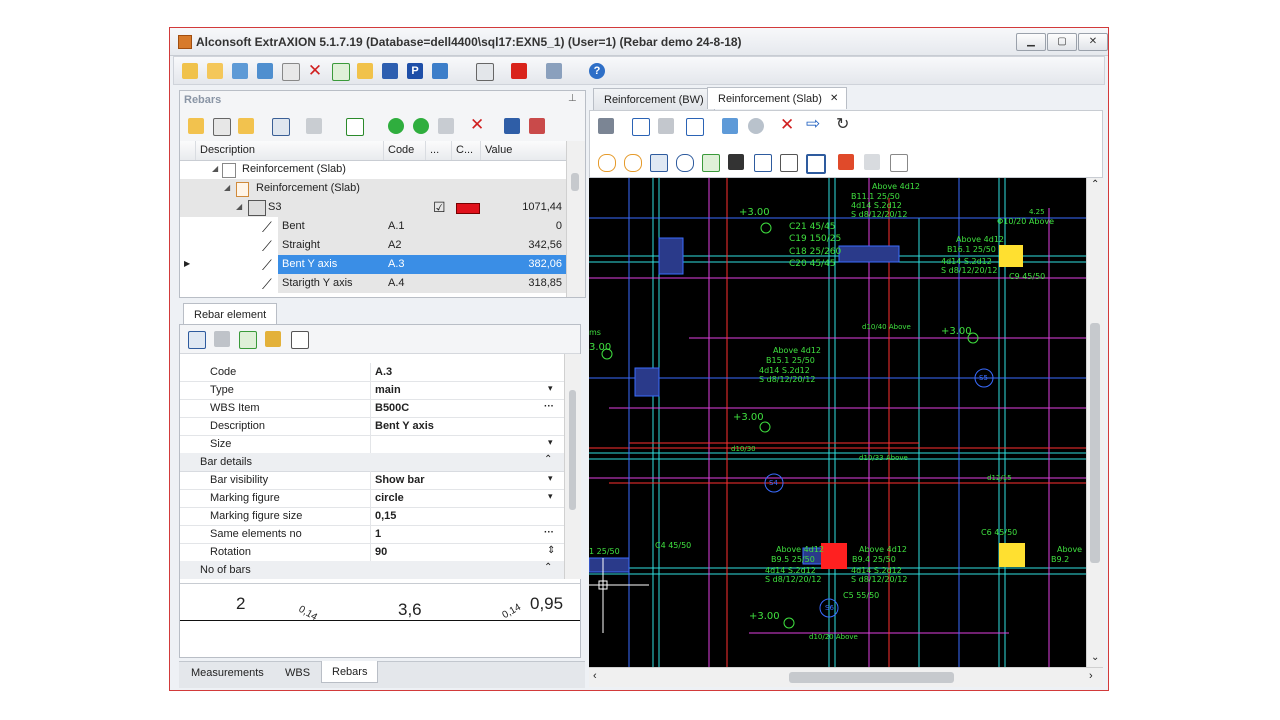 The width and height of the screenshot is (1280, 720). I want to click on copy-icon, so click(641, 127).